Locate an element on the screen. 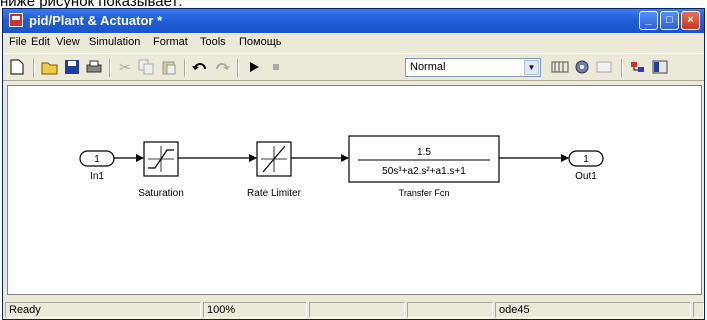  simulink-app-icon is located at coordinates (16, 20).